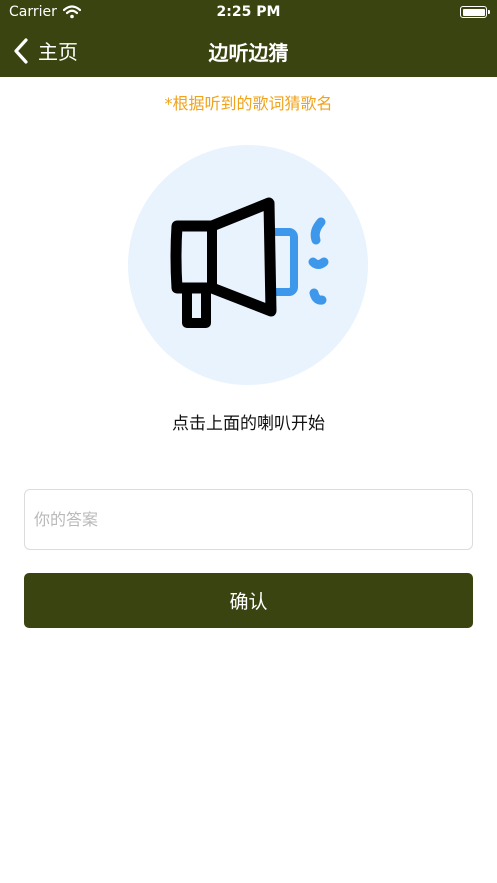 Image resolution: width=497 pixels, height=883 pixels. I want to click on battery-icon, so click(475, 12).